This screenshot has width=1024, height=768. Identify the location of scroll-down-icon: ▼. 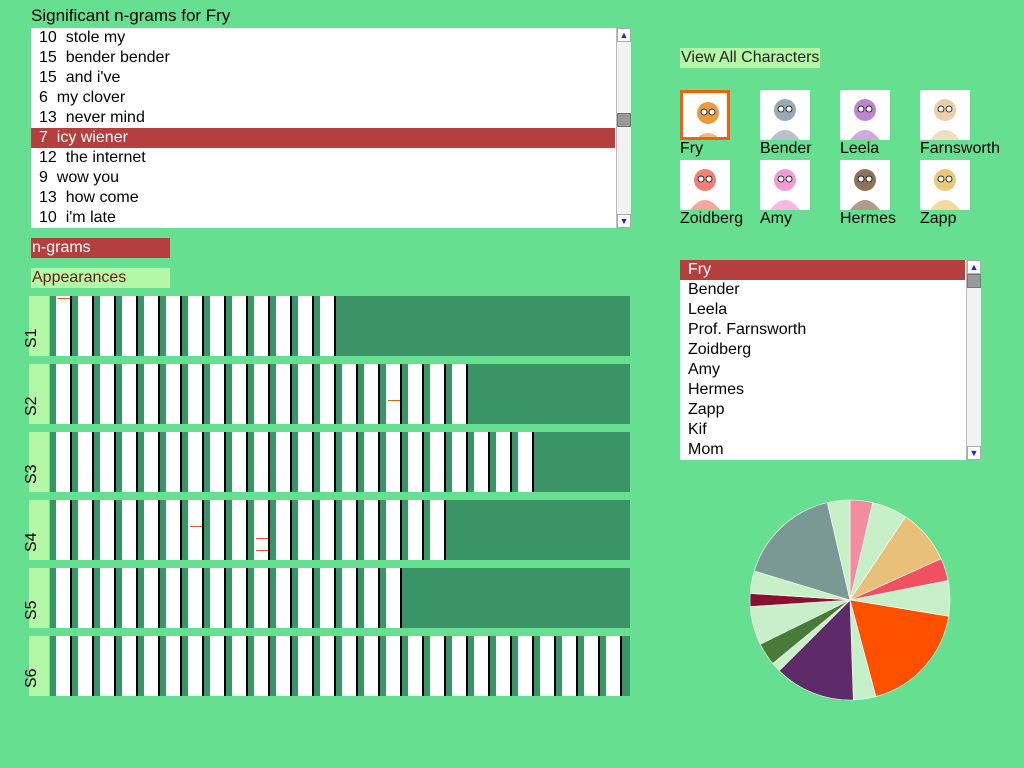
(624, 221).